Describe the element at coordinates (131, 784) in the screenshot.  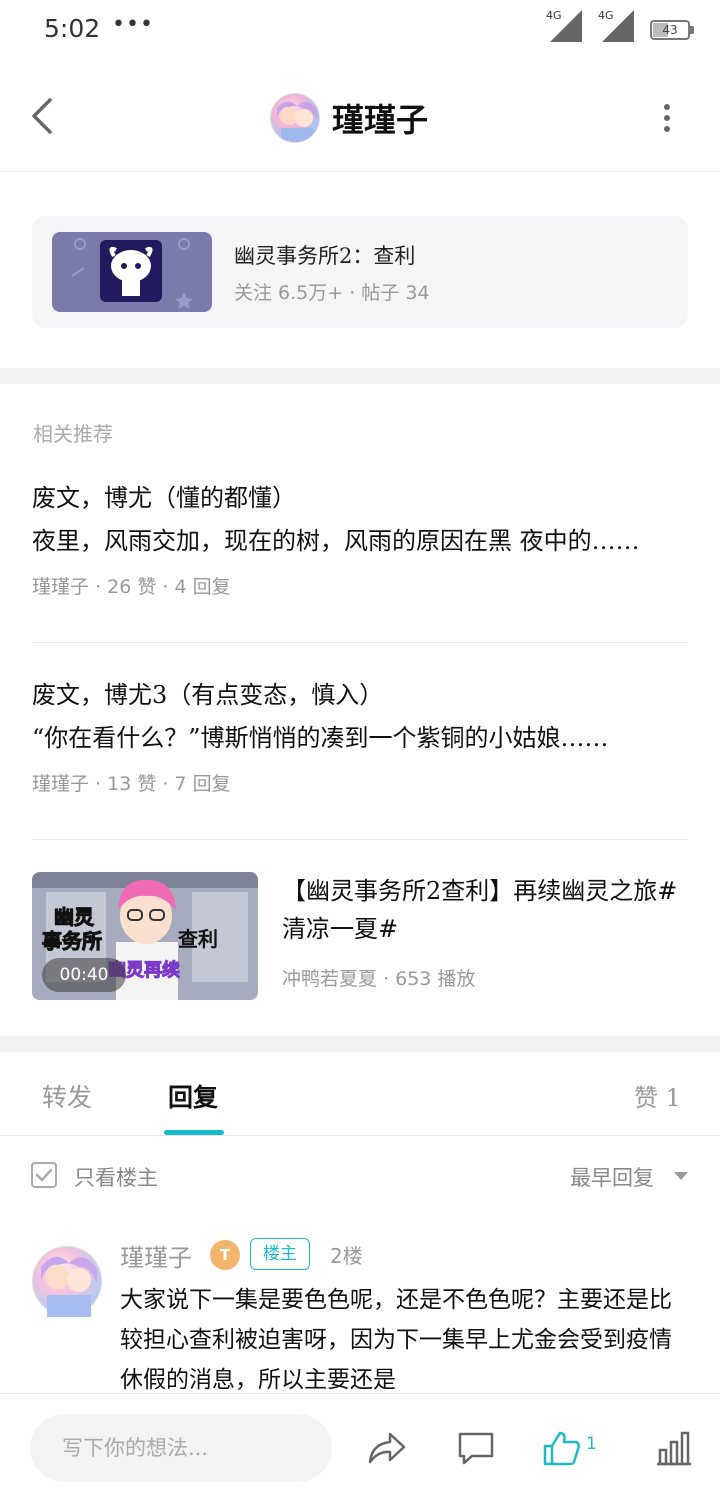
I see `recommendation-meta: 瑾瑾子 · 13 赞 · 7 回复` at that location.